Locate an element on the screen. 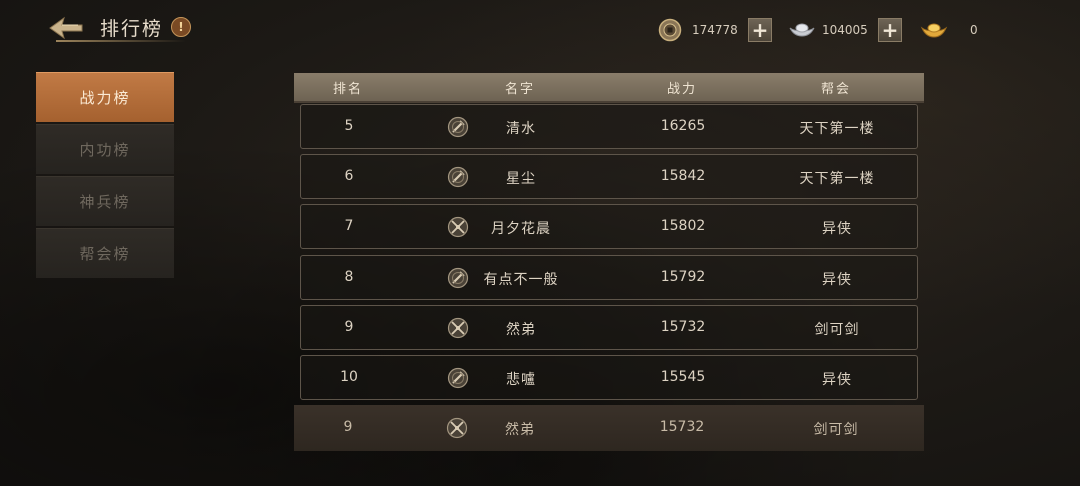 The width and height of the screenshot is (1080, 486). header-rank: 排名 is located at coordinates (348, 89).